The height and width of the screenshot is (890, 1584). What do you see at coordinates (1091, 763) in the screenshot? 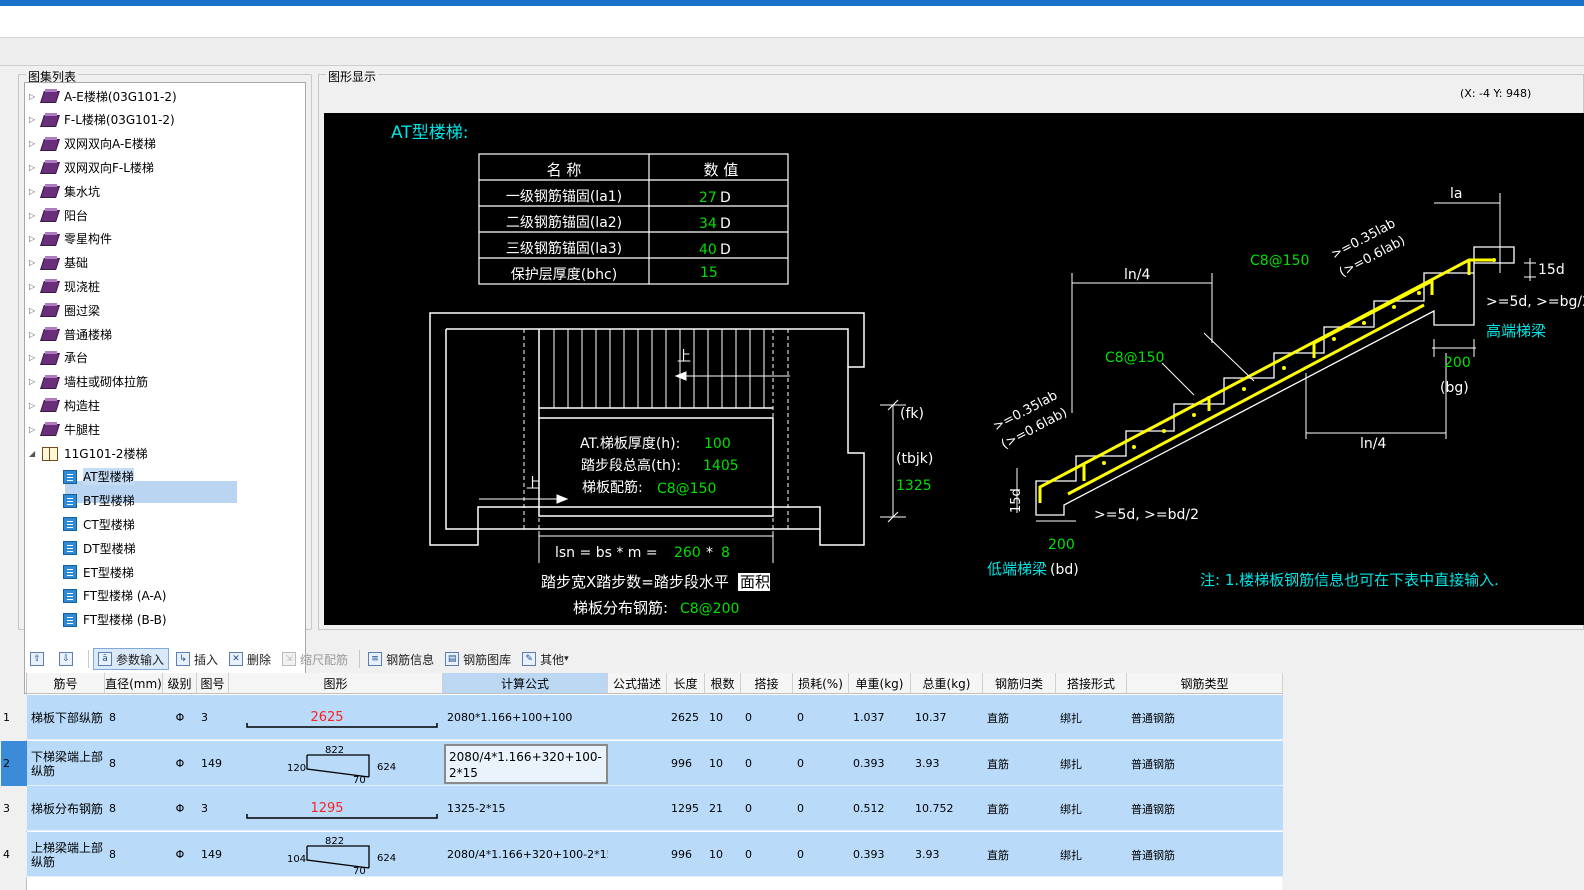
I see `cell-lap-type: 绑扎` at bounding box center [1091, 763].